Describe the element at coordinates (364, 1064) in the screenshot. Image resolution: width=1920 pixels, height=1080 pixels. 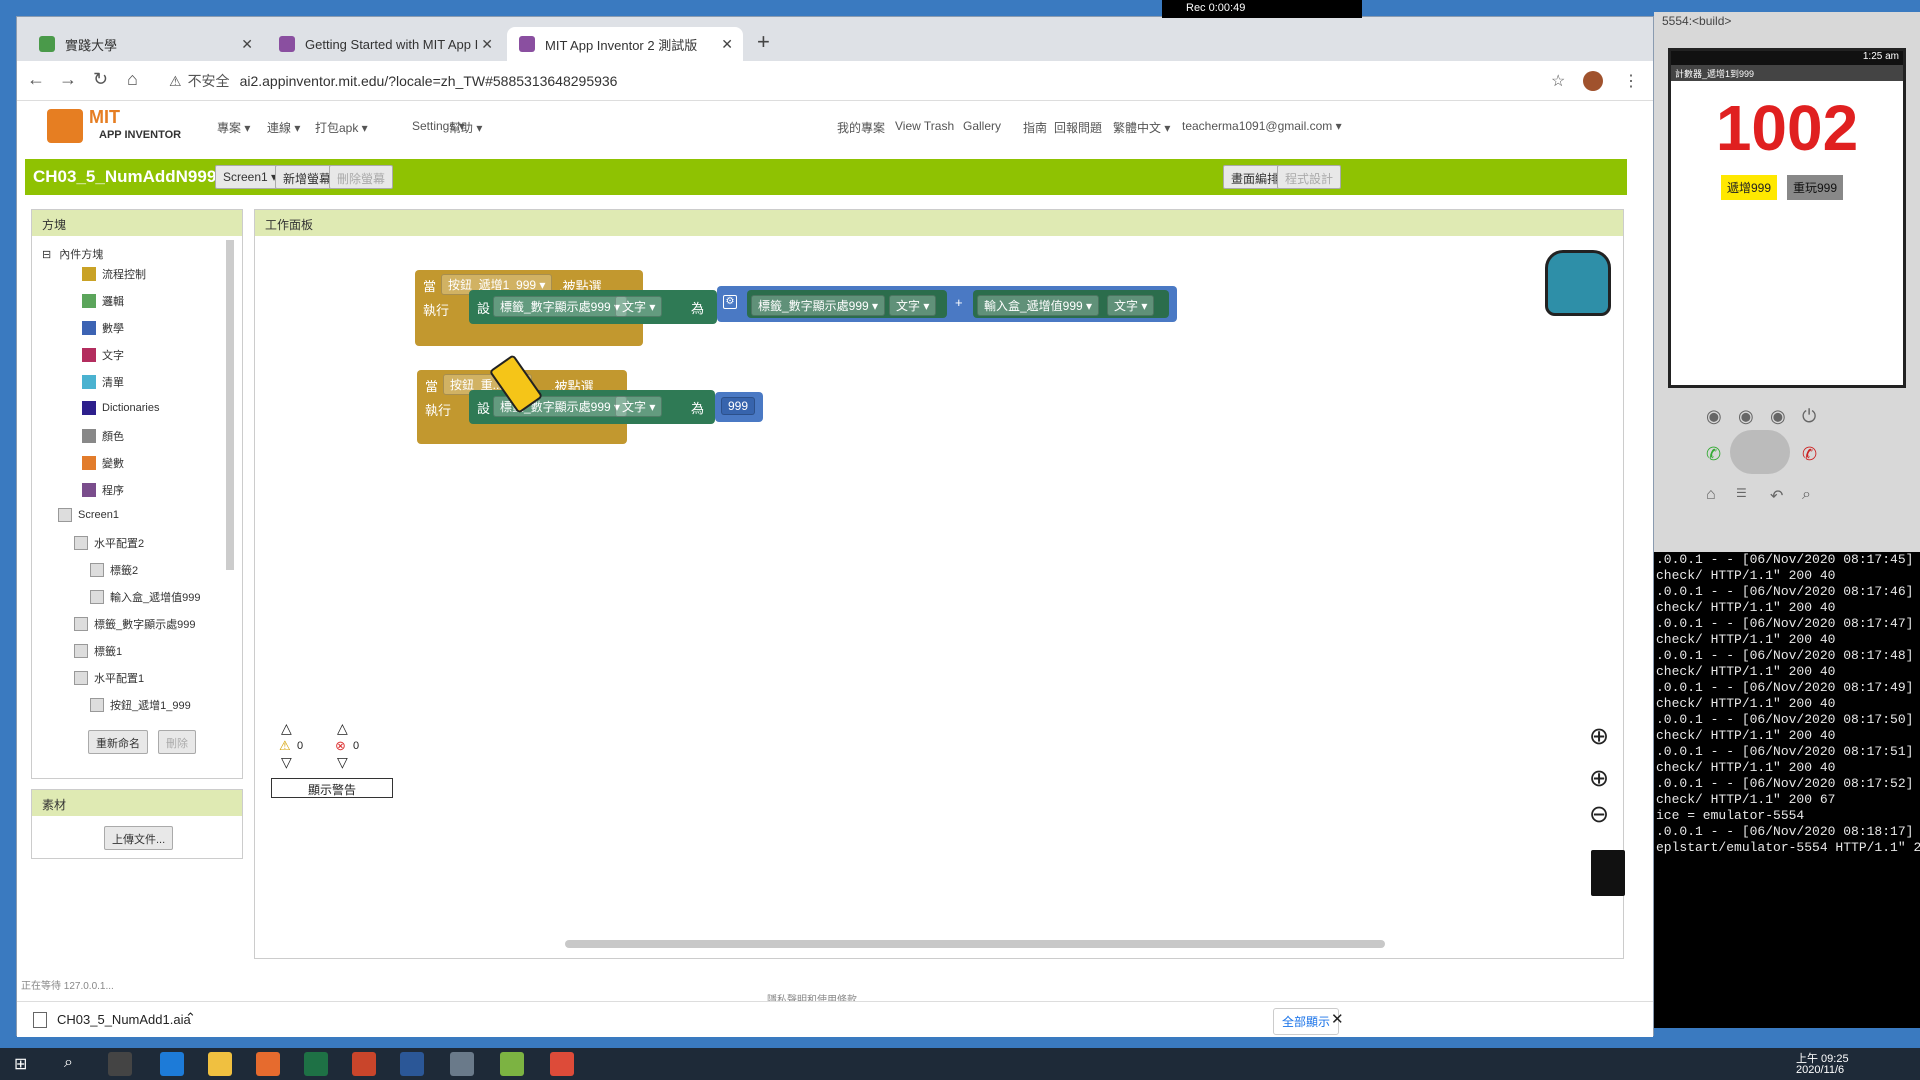
I see `powerpoint-icon` at that location.